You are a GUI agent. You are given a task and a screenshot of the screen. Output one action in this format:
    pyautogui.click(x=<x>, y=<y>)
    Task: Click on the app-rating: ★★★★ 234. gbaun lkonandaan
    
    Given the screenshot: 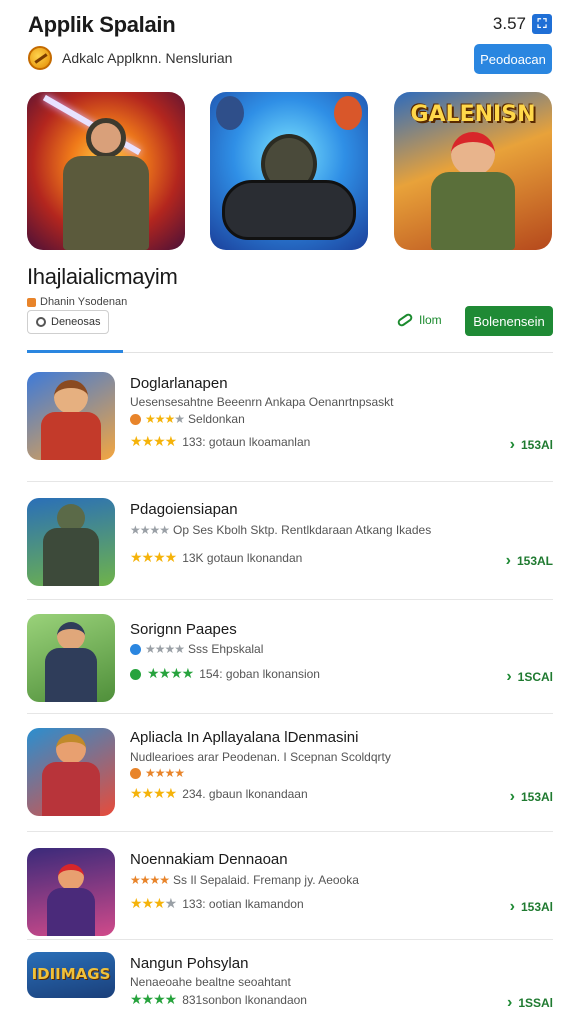 What is the action you would take?
    pyautogui.click(x=219, y=794)
    